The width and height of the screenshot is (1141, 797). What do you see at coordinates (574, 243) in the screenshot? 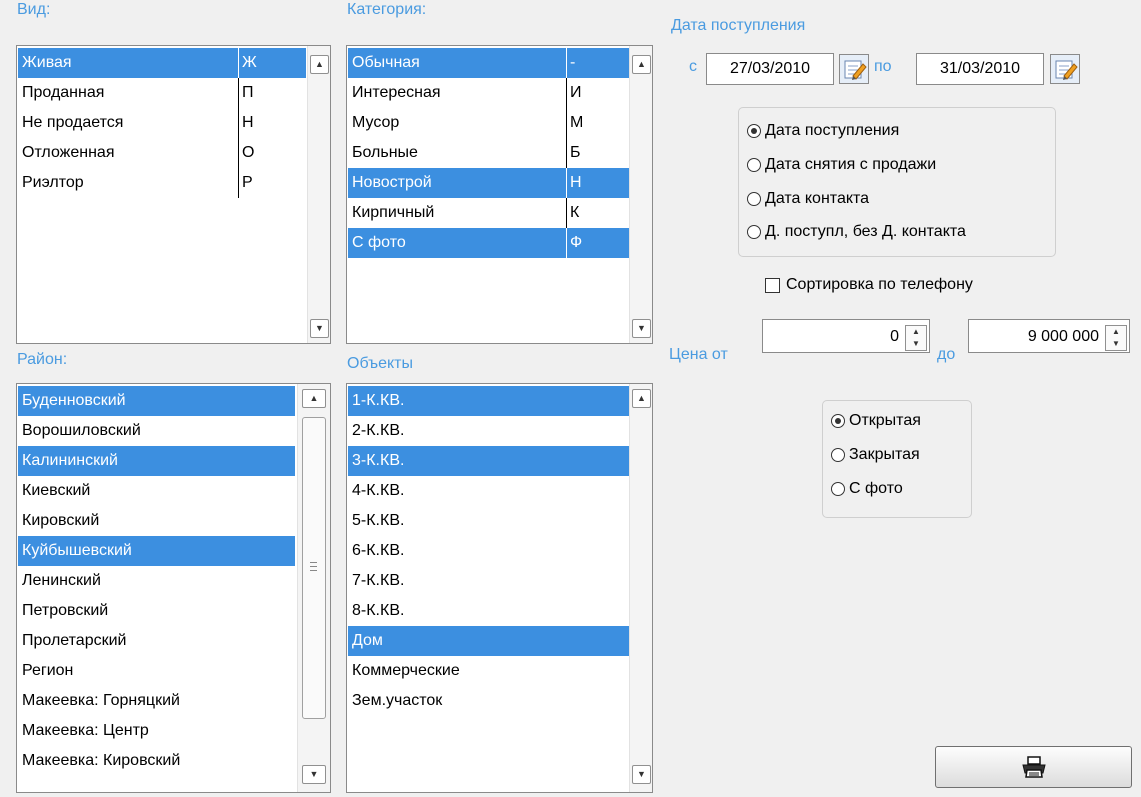
I see `list-item-code: Ф` at bounding box center [574, 243].